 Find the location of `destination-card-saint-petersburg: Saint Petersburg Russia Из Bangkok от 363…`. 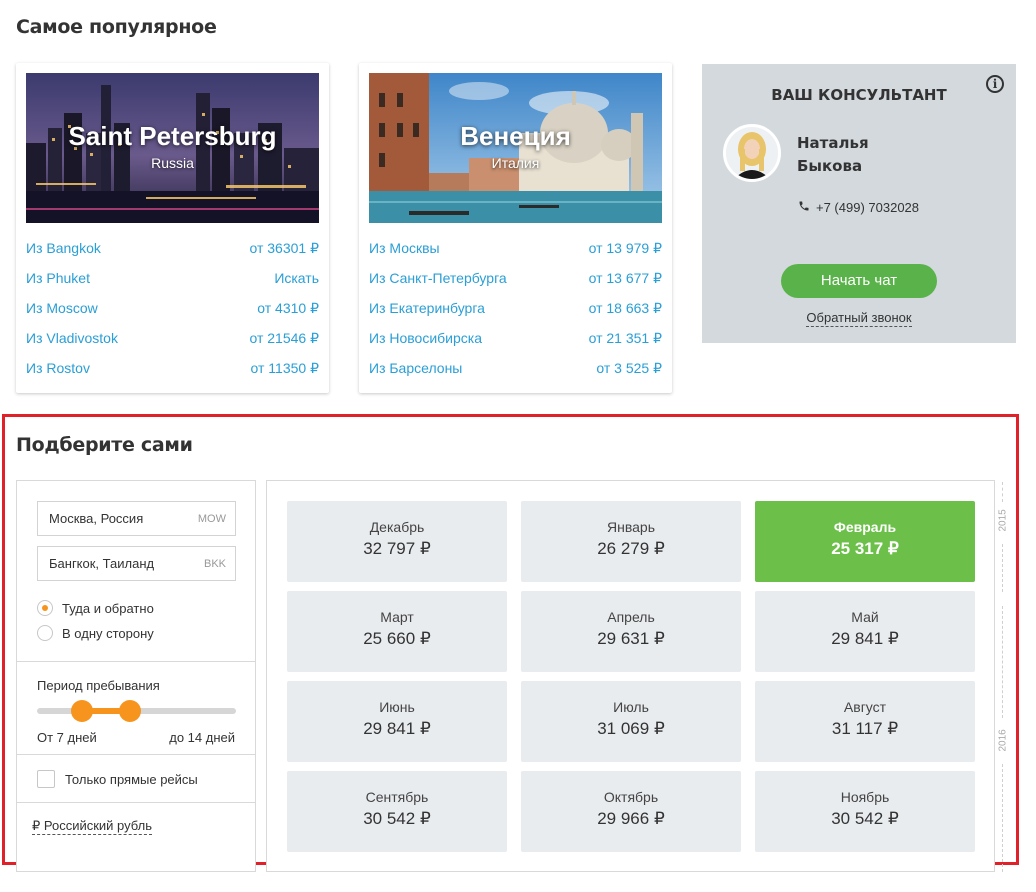

destination-card-saint-petersburg: Saint Petersburg Russia Из Bangkok от 363… is located at coordinates (172, 228).